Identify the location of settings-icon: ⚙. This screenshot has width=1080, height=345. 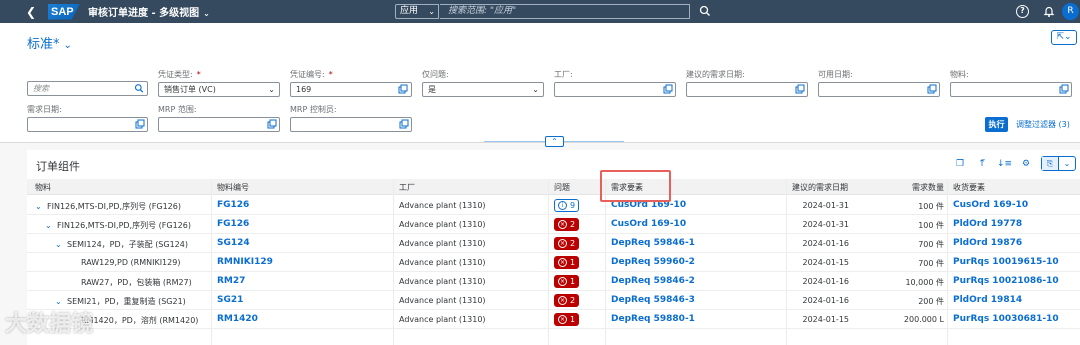
(1026, 164).